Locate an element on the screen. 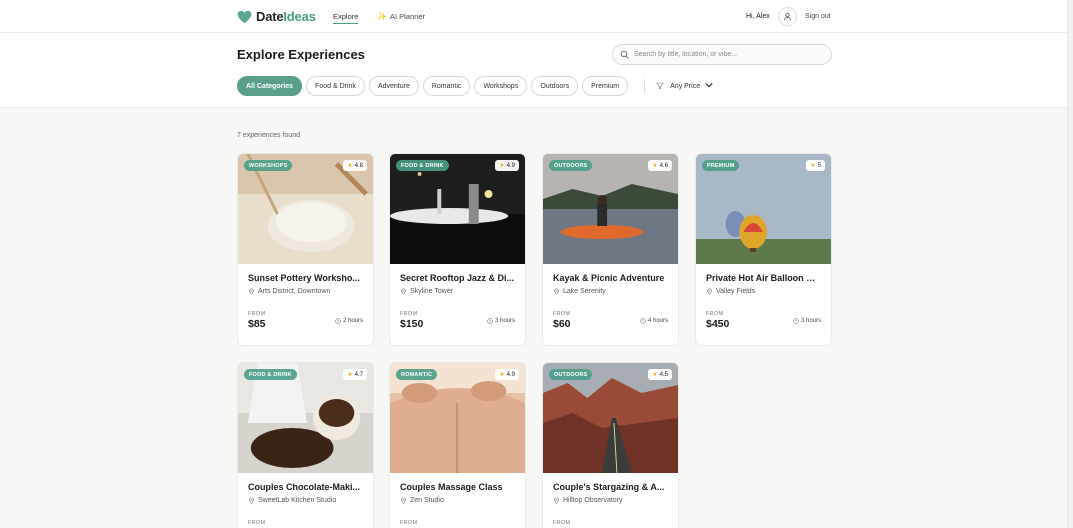 This screenshot has width=1073, height=528. nav-ai-planner-link: ✨ AI Planner is located at coordinates (401, 16).